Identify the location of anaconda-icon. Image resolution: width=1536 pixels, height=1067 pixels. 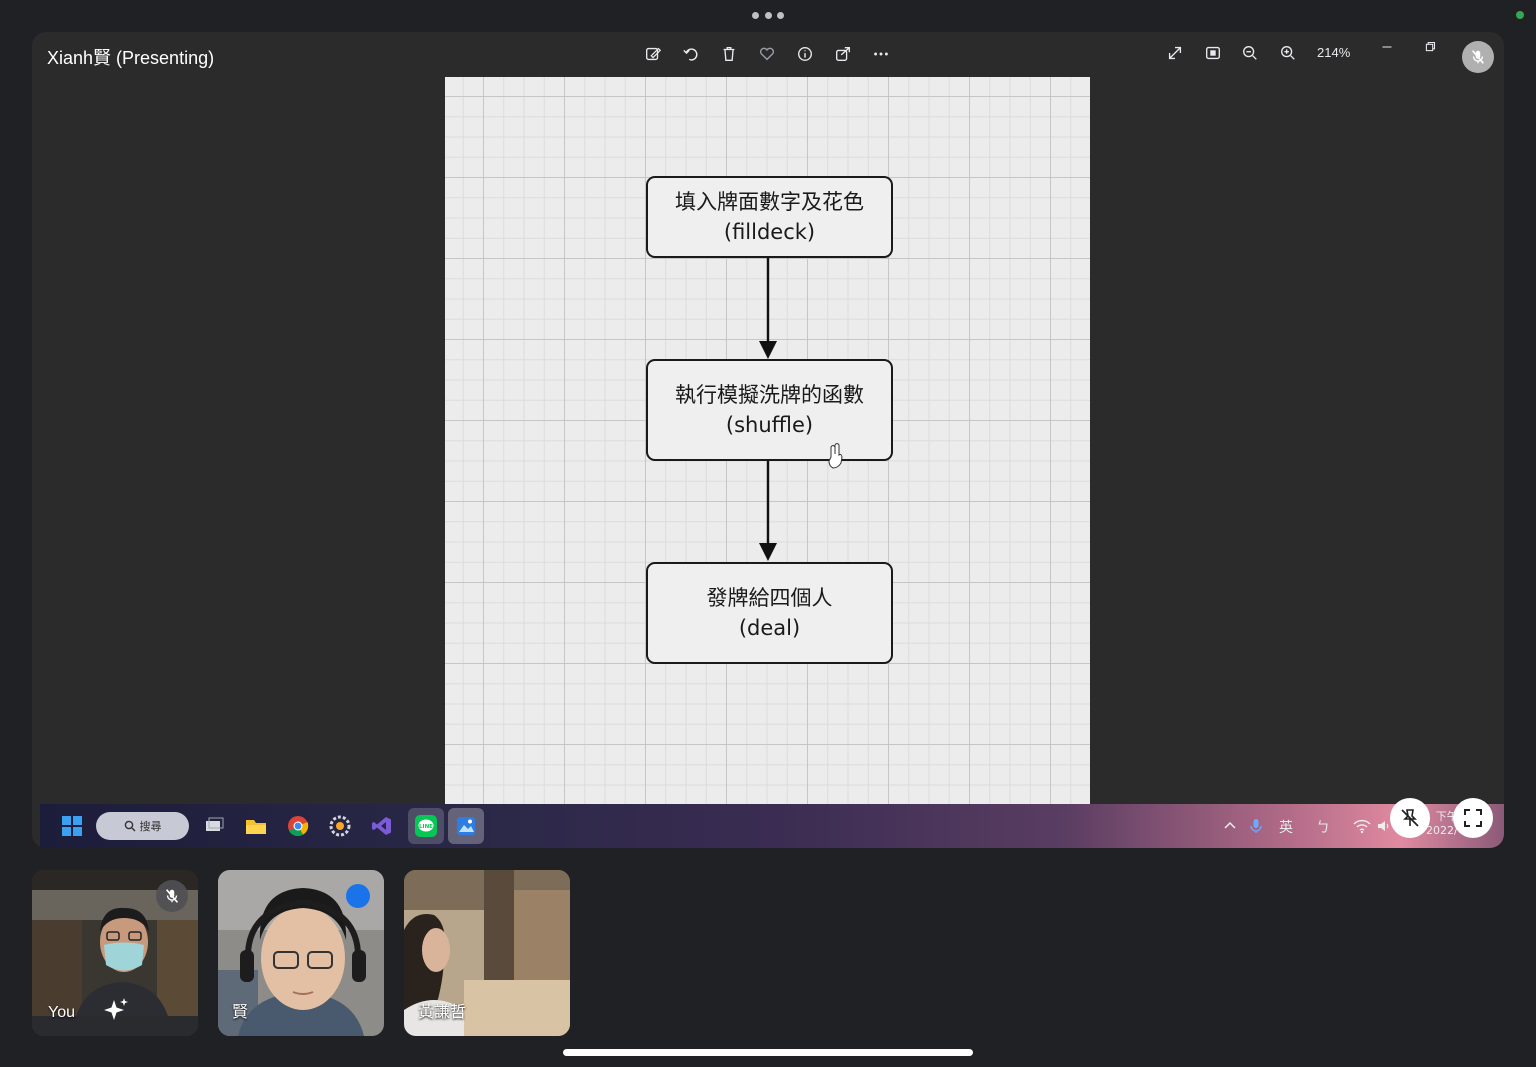
(340, 826).